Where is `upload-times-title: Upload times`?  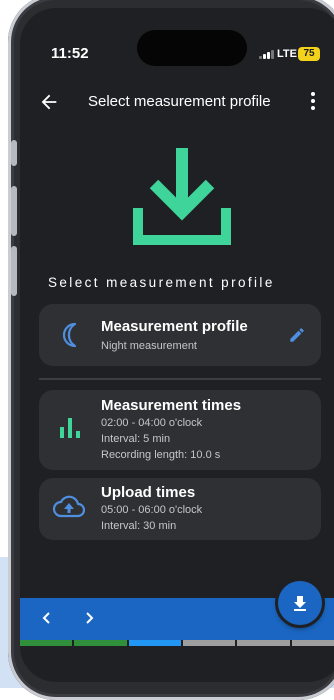
upload-times-title: Upload times is located at coordinates (148, 492).